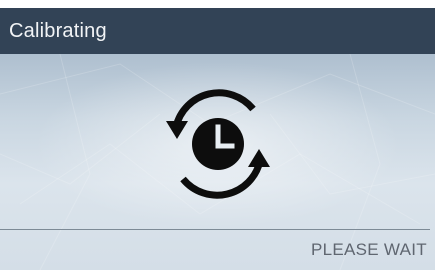 Image resolution: width=435 pixels, height=277 pixels. Describe the element at coordinates (368, 249) in the screenshot. I see `status-text: PLEASE WAIT` at that location.